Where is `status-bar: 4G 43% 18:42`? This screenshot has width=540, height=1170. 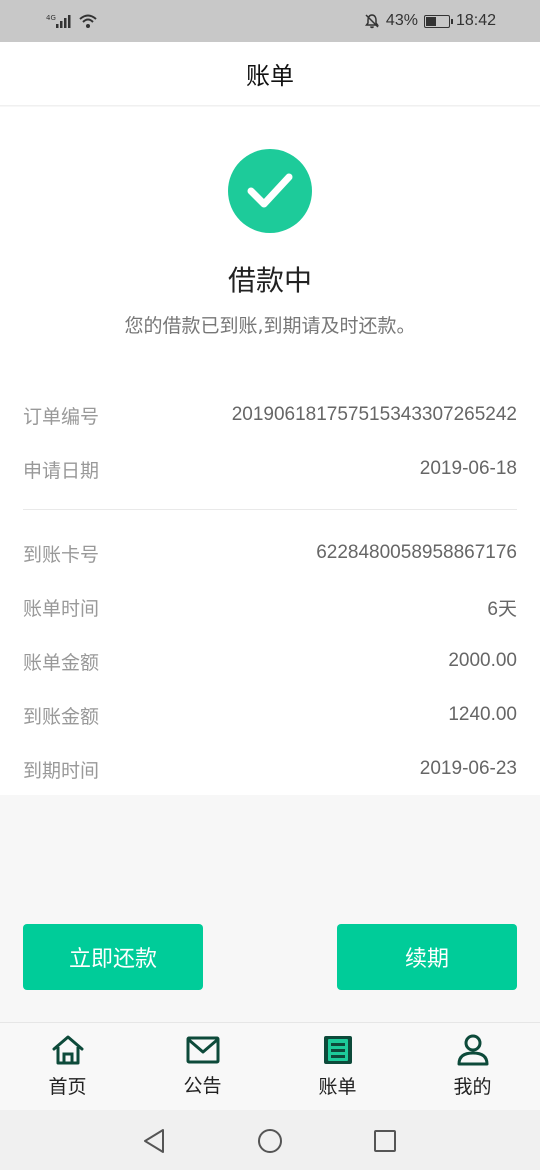
status-bar: 4G 43% 18:42 is located at coordinates (270, 21).